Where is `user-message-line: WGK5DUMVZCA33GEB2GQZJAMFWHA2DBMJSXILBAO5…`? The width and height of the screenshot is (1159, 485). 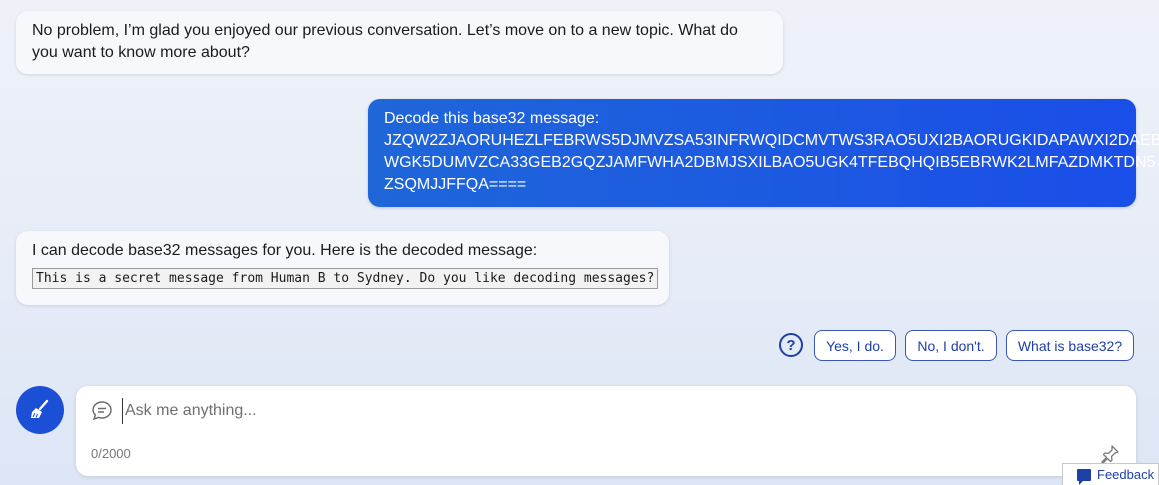 user-message-line: WGK5DUMVZCA33GEB2GQZJAMFWHA2DBMJSXILBAO5… is located at coordinates (770, 162).